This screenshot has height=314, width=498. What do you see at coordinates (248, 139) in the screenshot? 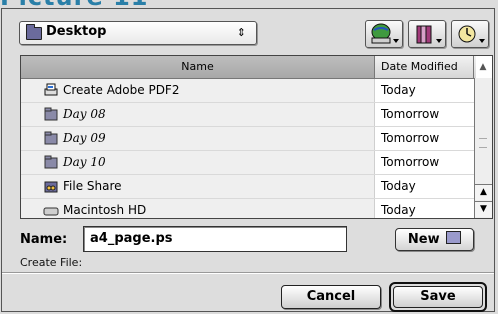
I see `list-item: Day 09 Tomorrow` at bounding box center [248, 139].